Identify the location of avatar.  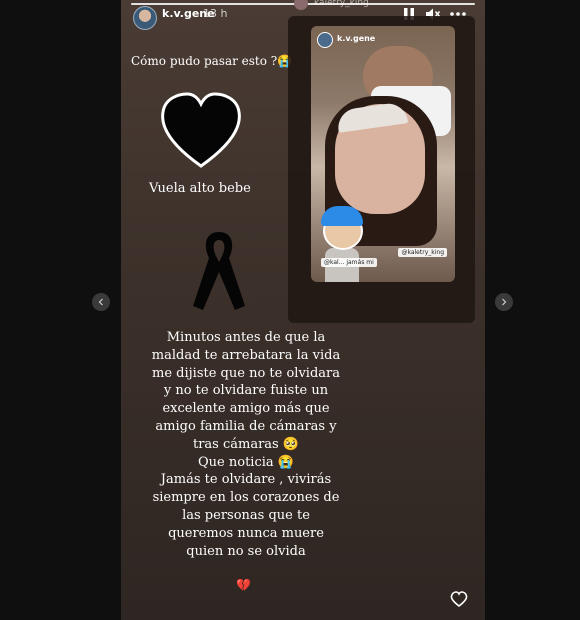
(145, 18).